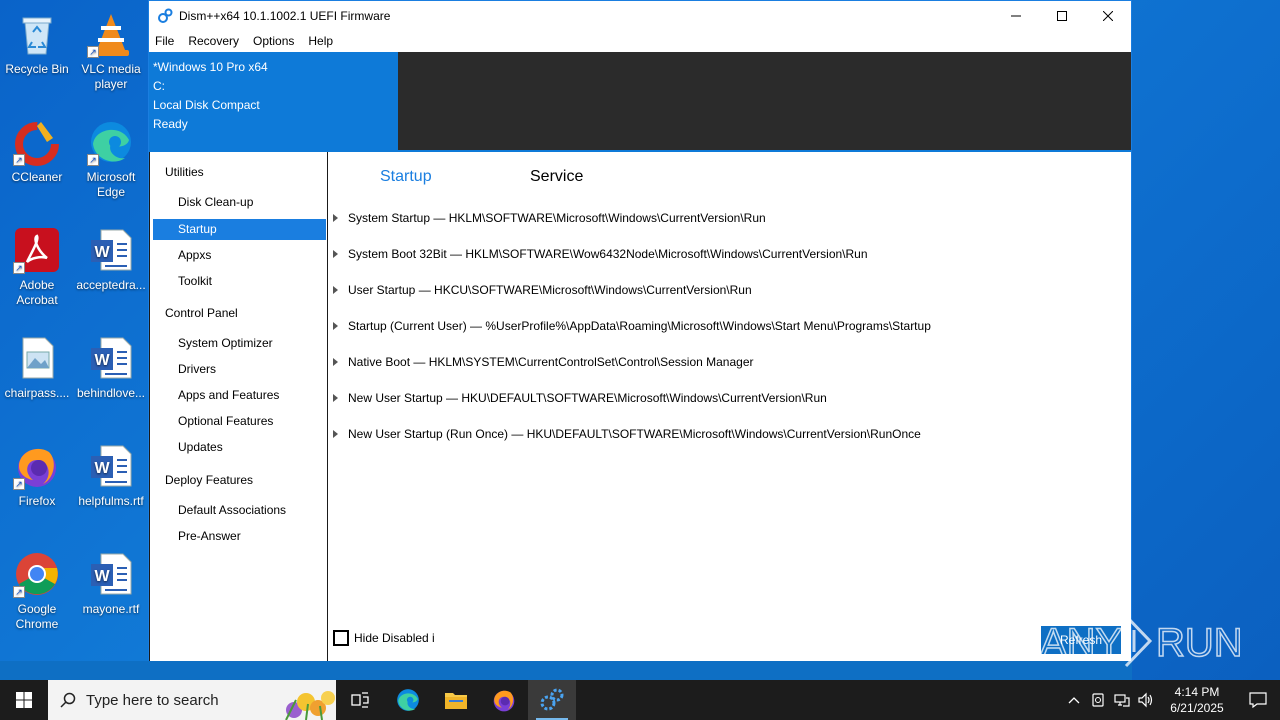  I want to click on image-file-icon, so click(37, 358).